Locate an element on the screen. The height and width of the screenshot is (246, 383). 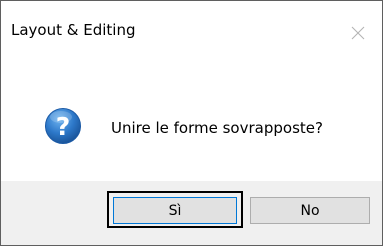
close-icon is located at coordinates (358, 33).